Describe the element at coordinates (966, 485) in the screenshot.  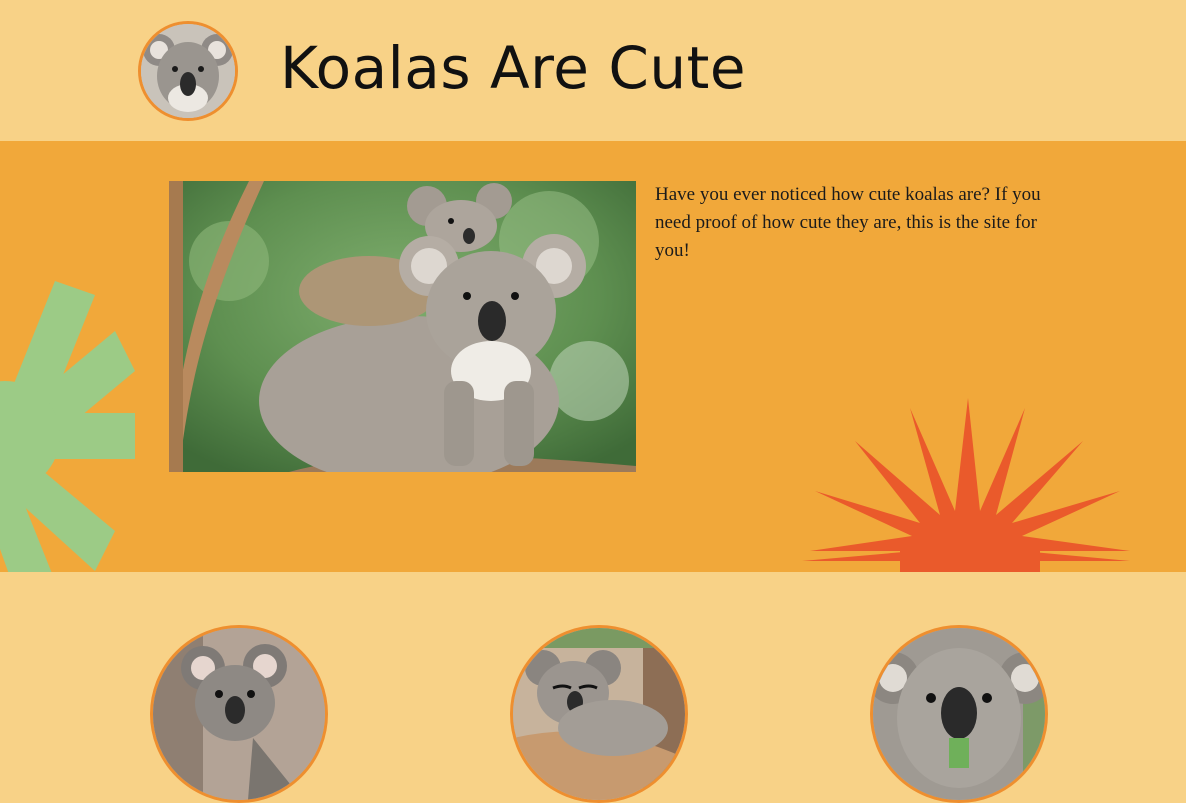
I see `starburst-decoration` at that location.